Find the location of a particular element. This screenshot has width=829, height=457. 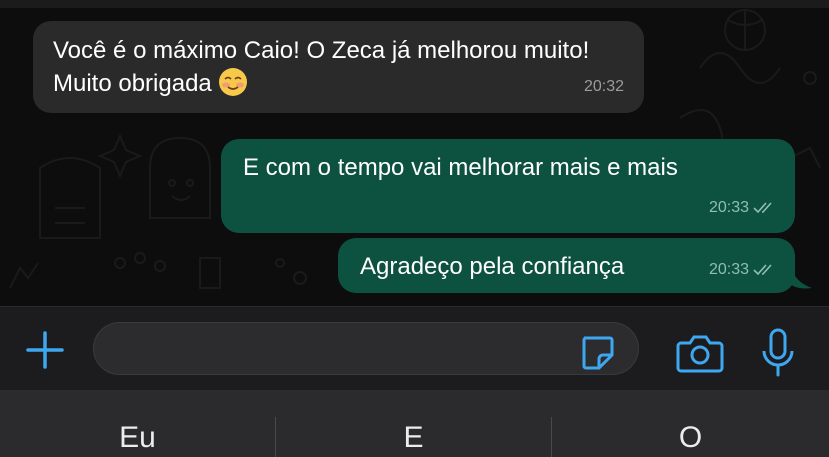

bubble-tail is located at coordinates (801, 276).